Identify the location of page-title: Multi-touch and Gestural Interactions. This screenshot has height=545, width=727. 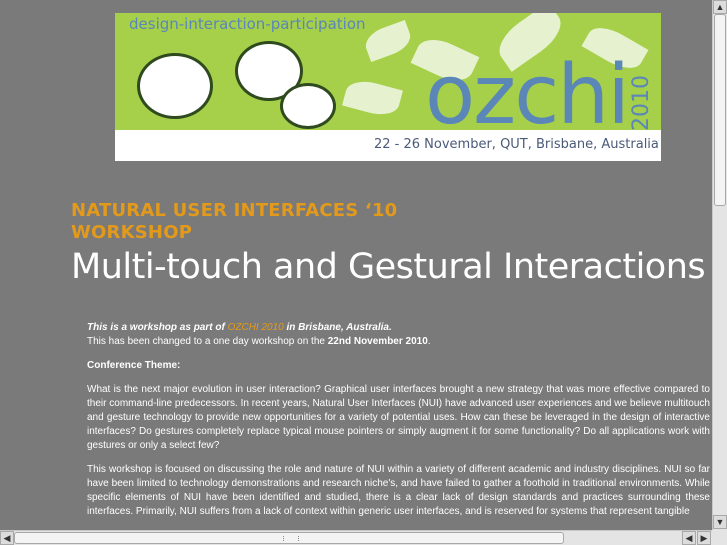
(388, 267).